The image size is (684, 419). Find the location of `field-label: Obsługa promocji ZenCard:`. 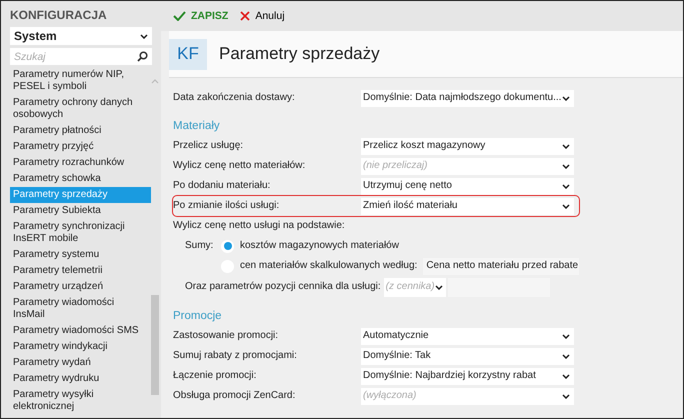

field-label: Obsługa promocji ZenCard: is located at coordinates (234, 396).